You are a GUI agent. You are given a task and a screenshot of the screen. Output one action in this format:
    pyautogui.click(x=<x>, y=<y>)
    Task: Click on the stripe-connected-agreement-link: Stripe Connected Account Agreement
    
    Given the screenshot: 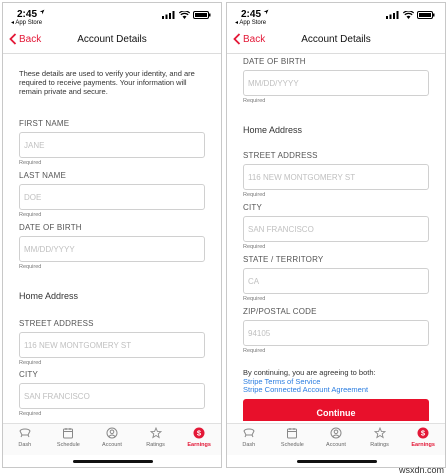 What is the action you would take?
    pyautogui.click(x=336, y=390)
    